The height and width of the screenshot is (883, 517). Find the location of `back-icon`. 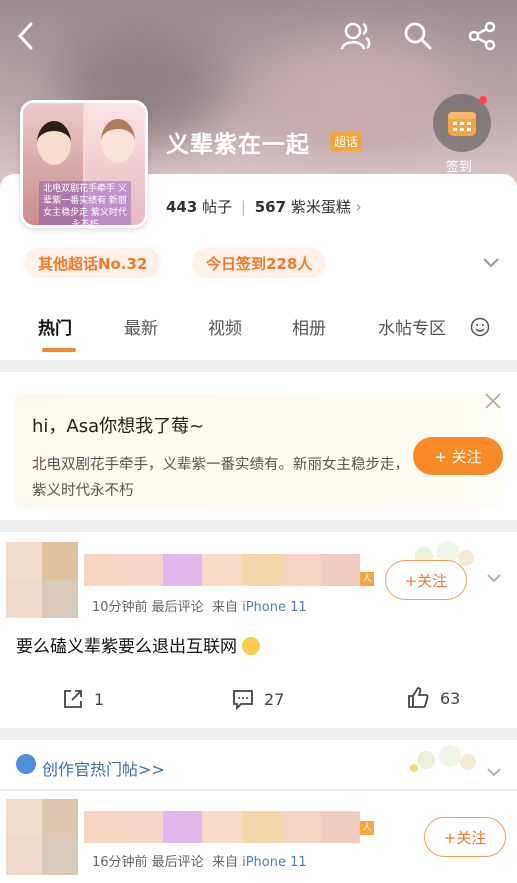

back-icon is located at coordinates (26, 36).